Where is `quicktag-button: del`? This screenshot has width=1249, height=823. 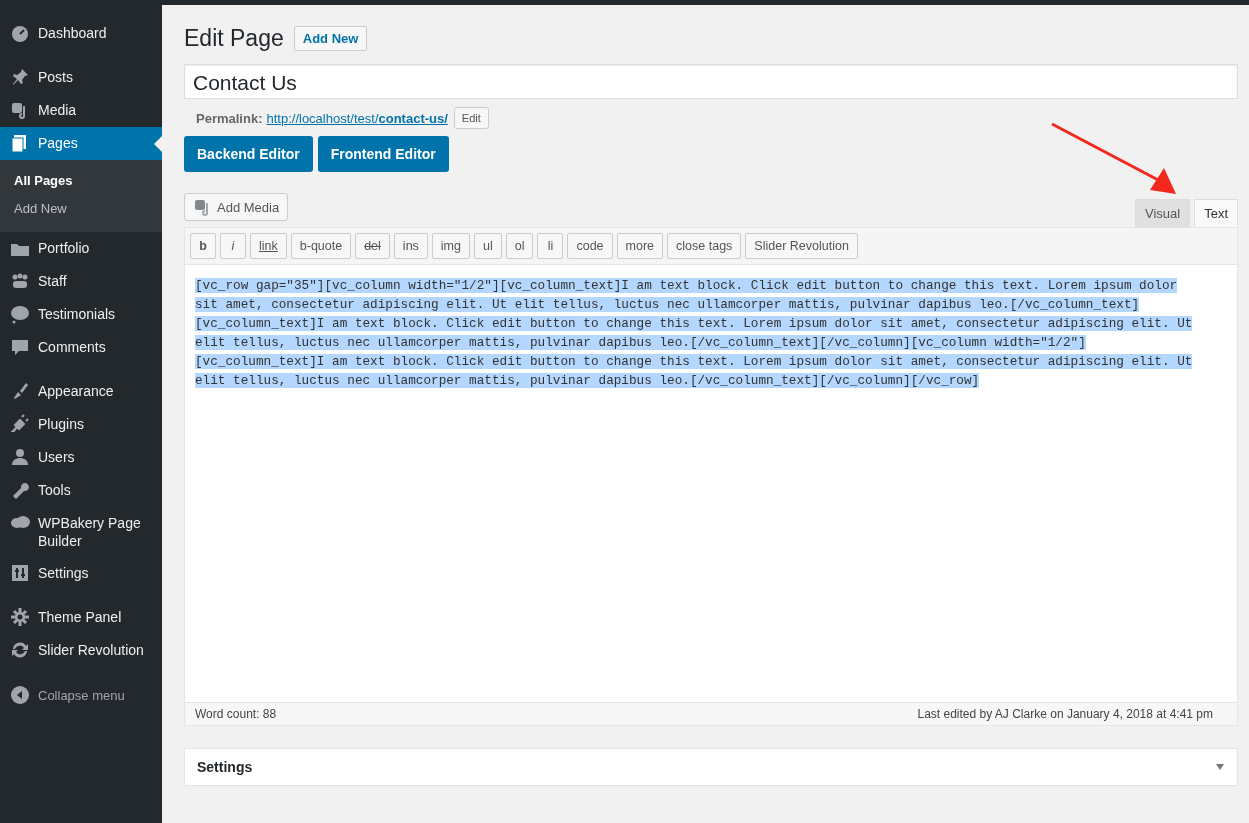 quicktag-button: del is located at coordinates (372, 246).